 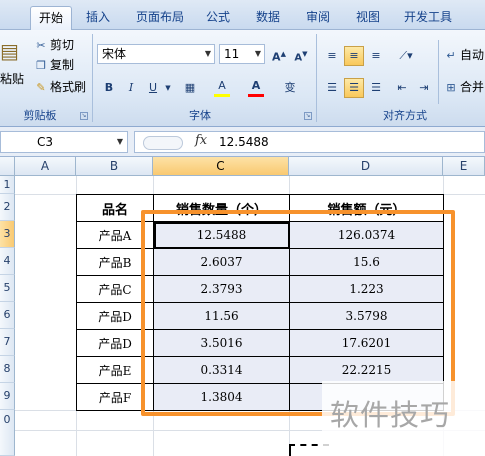 What do you see at coordinates (45, 166) in the screenshot?
I see `column-header-a: A` at bounding box center [45, 166].